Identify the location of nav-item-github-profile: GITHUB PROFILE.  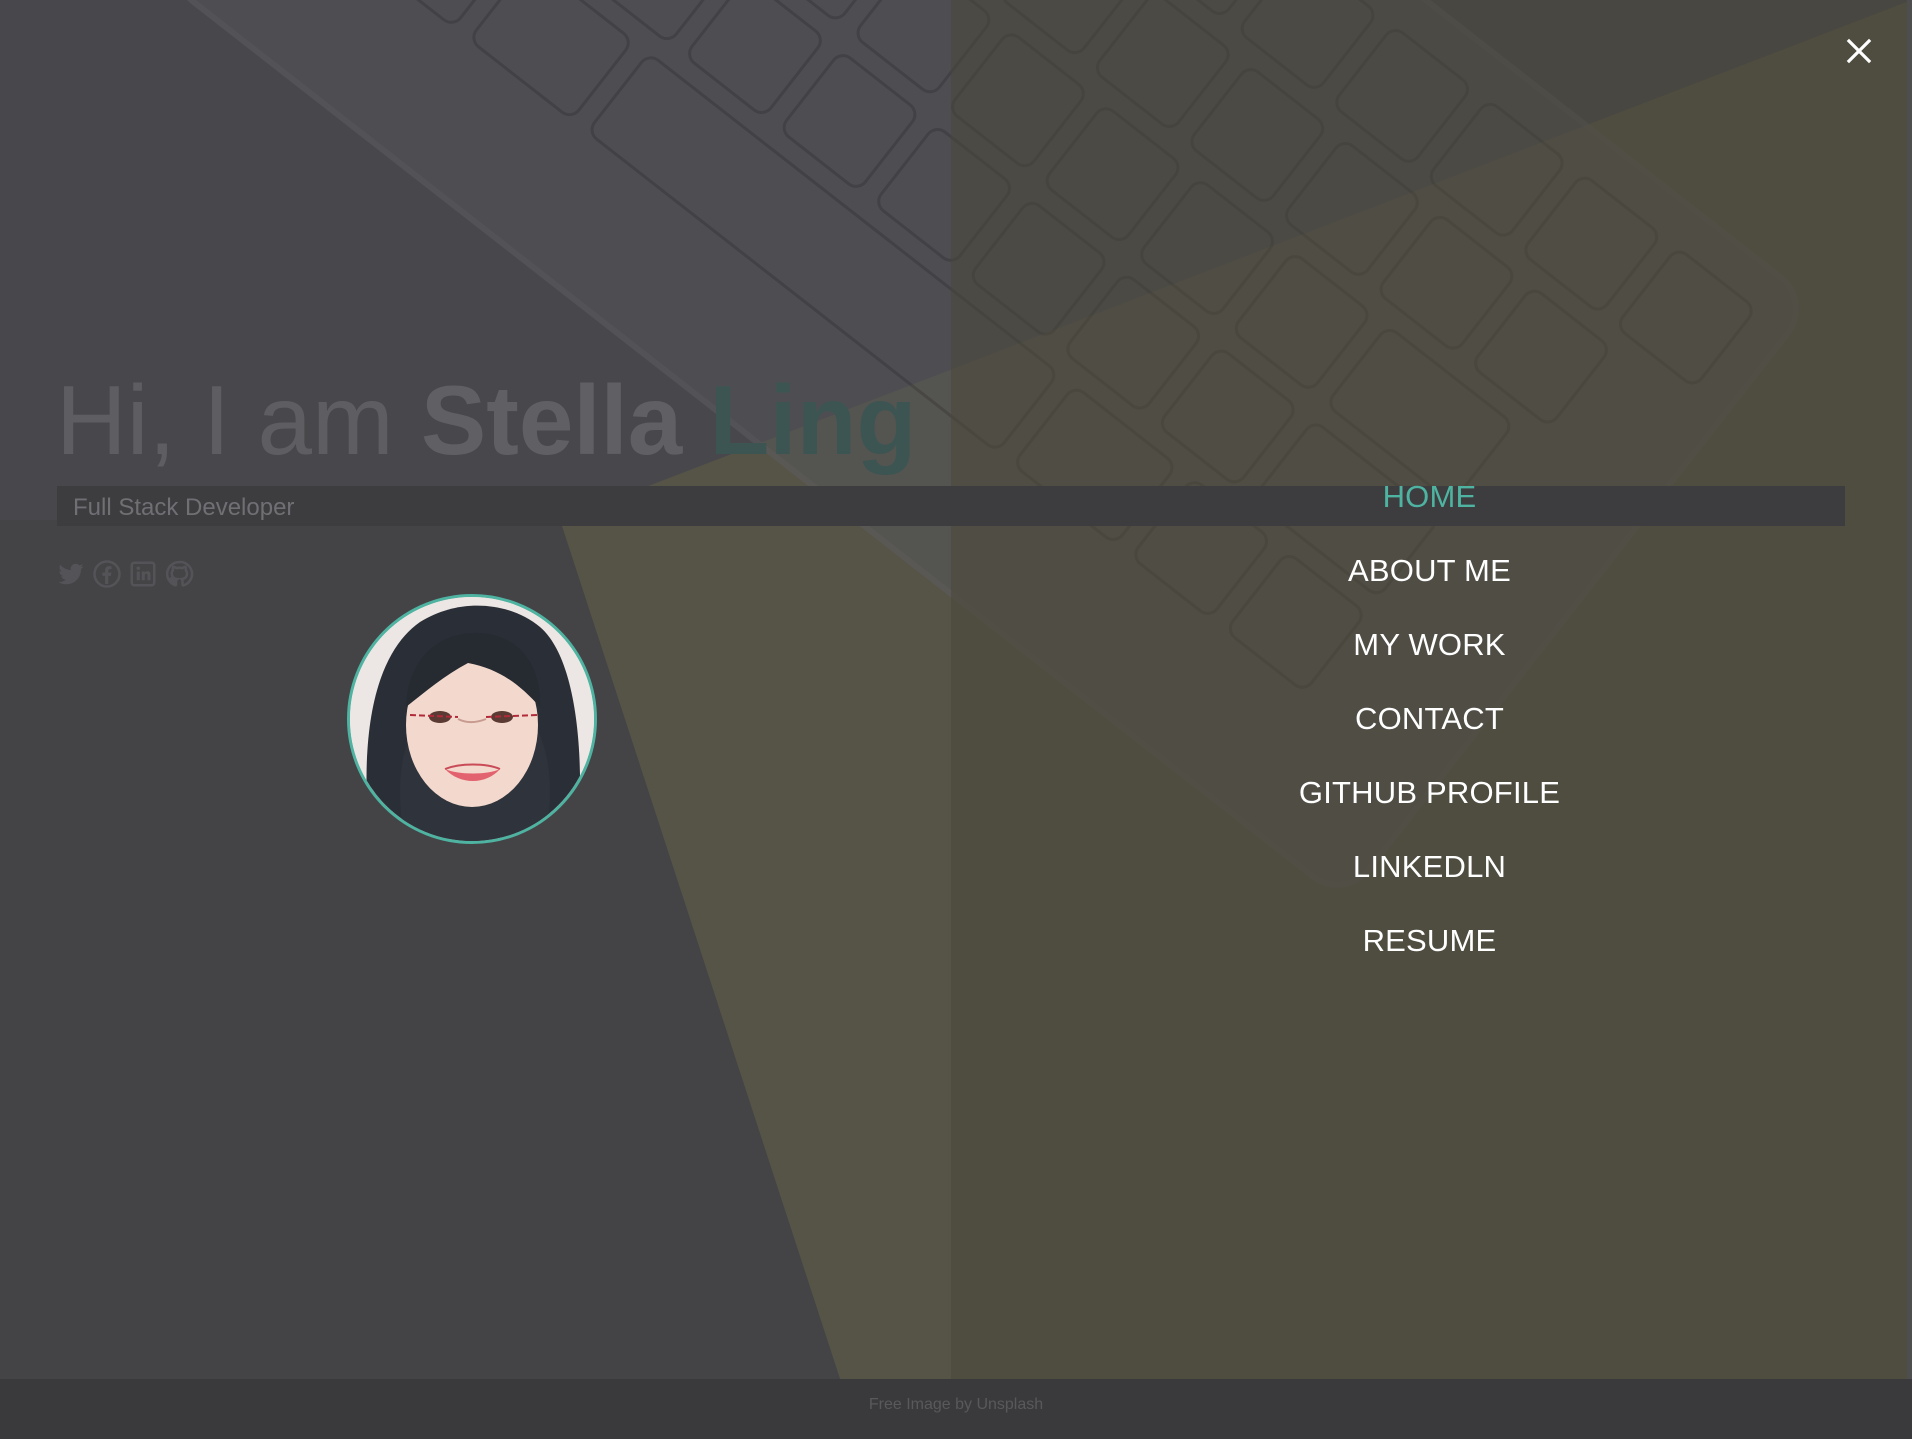
(1429, 801).